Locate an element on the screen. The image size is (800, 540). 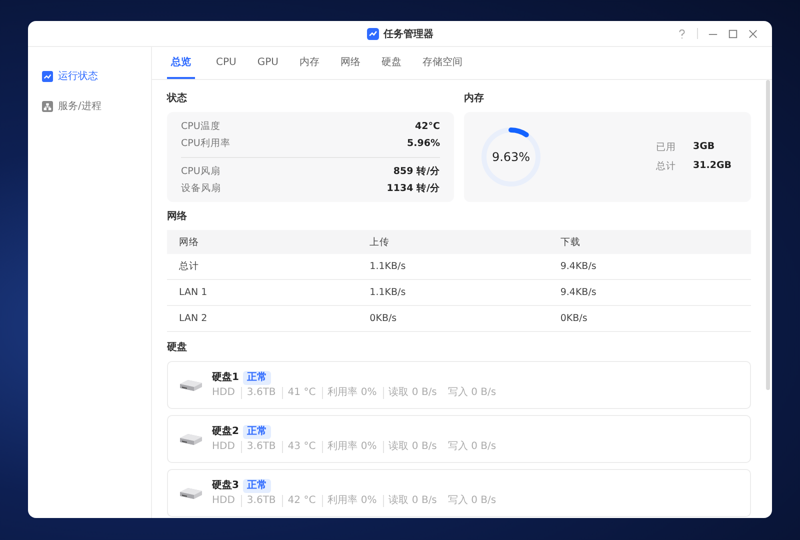
table-cell-text: LAN 2 is located at coordinates (193, 318).